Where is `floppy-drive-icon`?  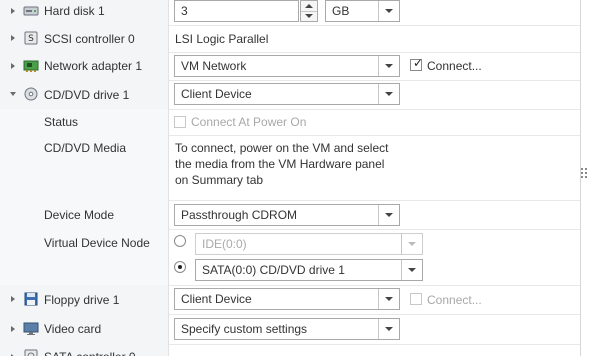 floppy-drive-icon is located at coordinates (31, 299).